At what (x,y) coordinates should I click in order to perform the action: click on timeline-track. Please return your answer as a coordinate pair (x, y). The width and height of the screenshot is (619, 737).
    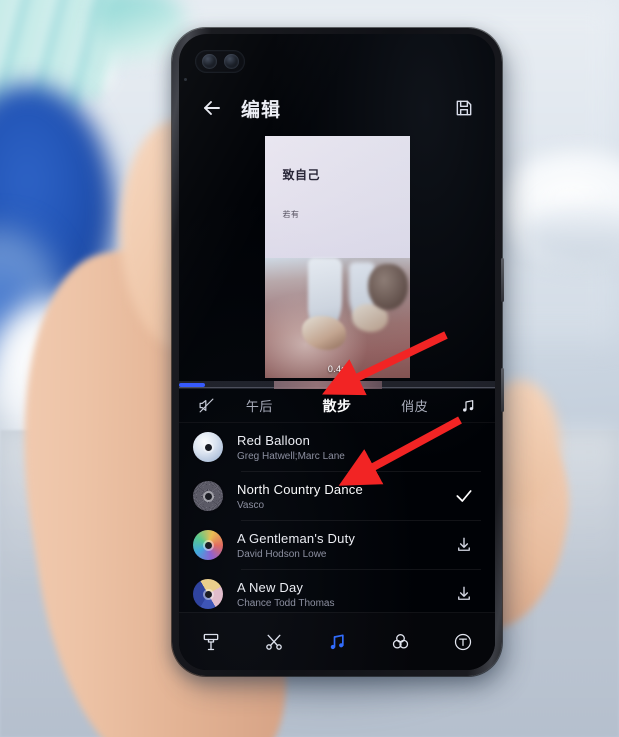
    Looking at the image, I should click on (337, 385).